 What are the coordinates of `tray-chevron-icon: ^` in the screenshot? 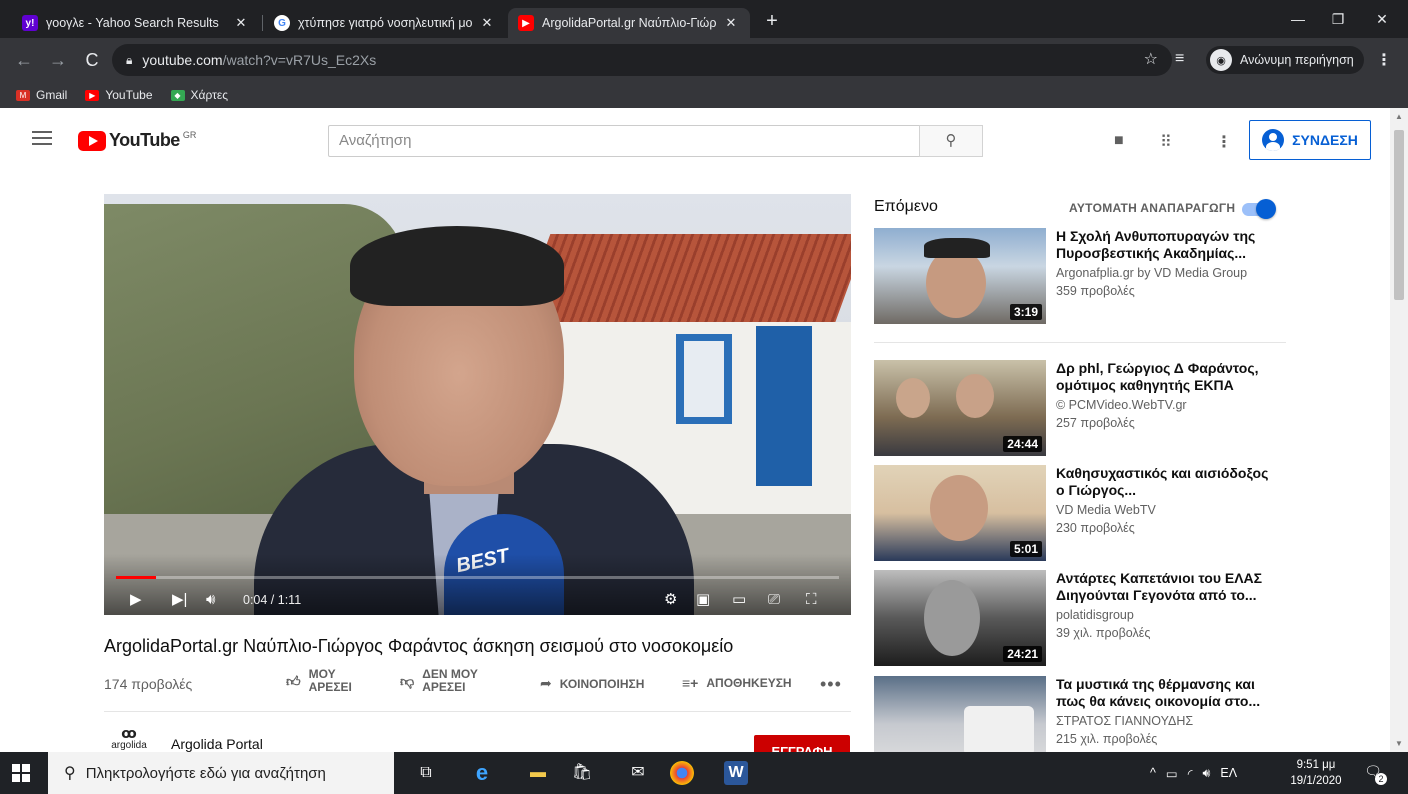 It's located at (1153, 773).